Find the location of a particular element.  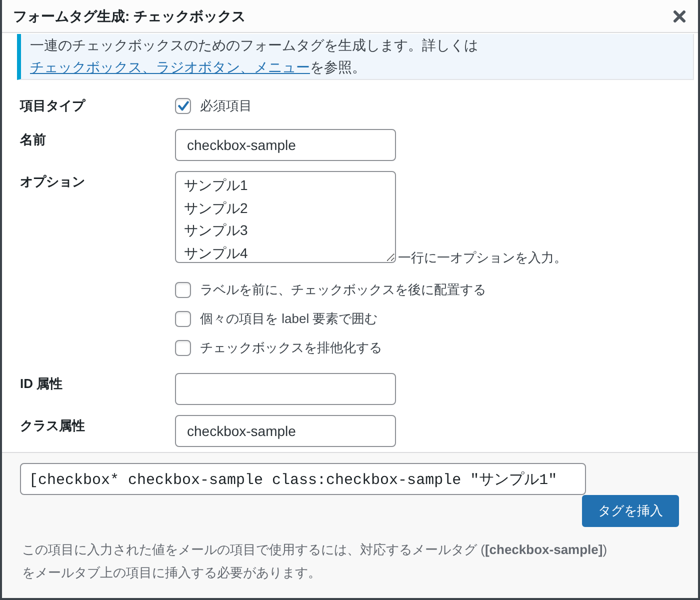

field-label: クラス属性 is located at coordinates (53, 426).